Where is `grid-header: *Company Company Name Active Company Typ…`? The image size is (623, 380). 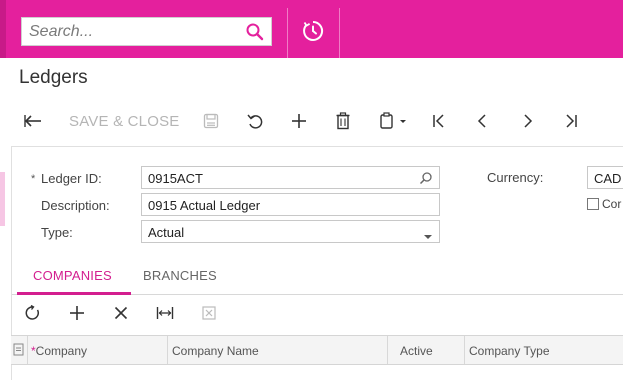 grid-header: *Company Company Name Active Company Typ… is located at coordinates (317, 350).